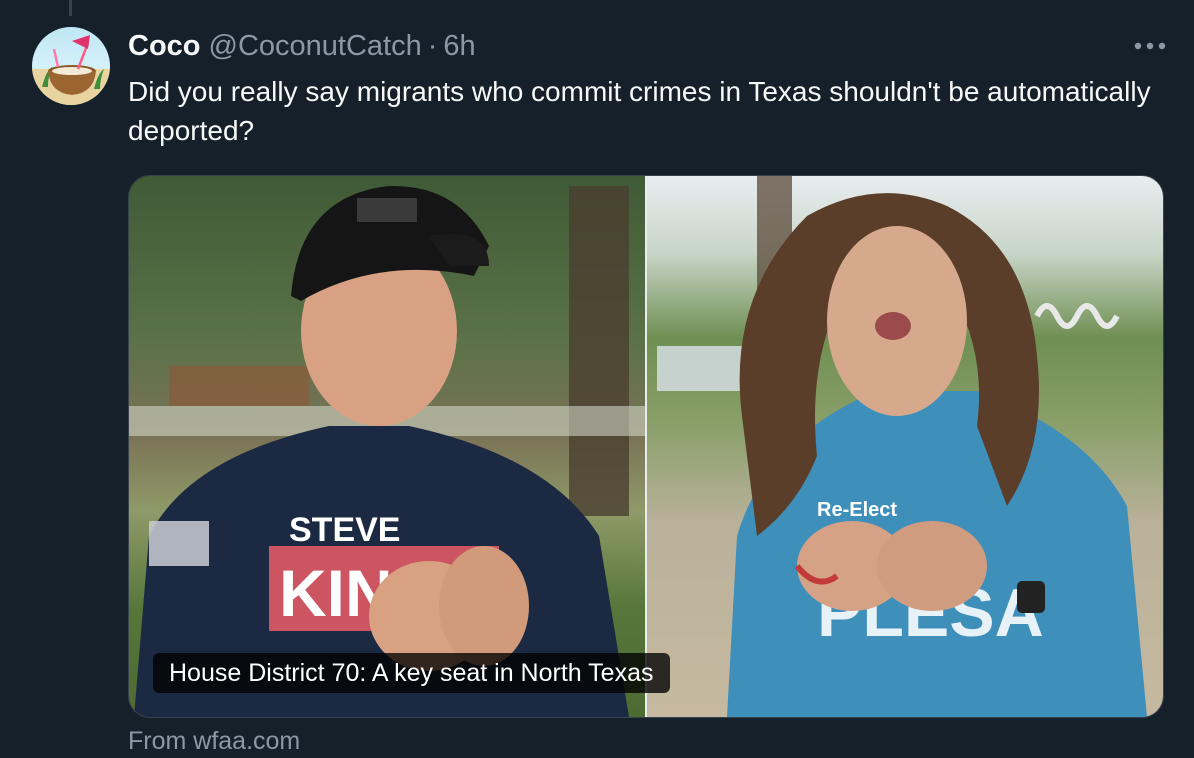  I want to click on card-source-link: From wfaa.com, so click(214, 741).